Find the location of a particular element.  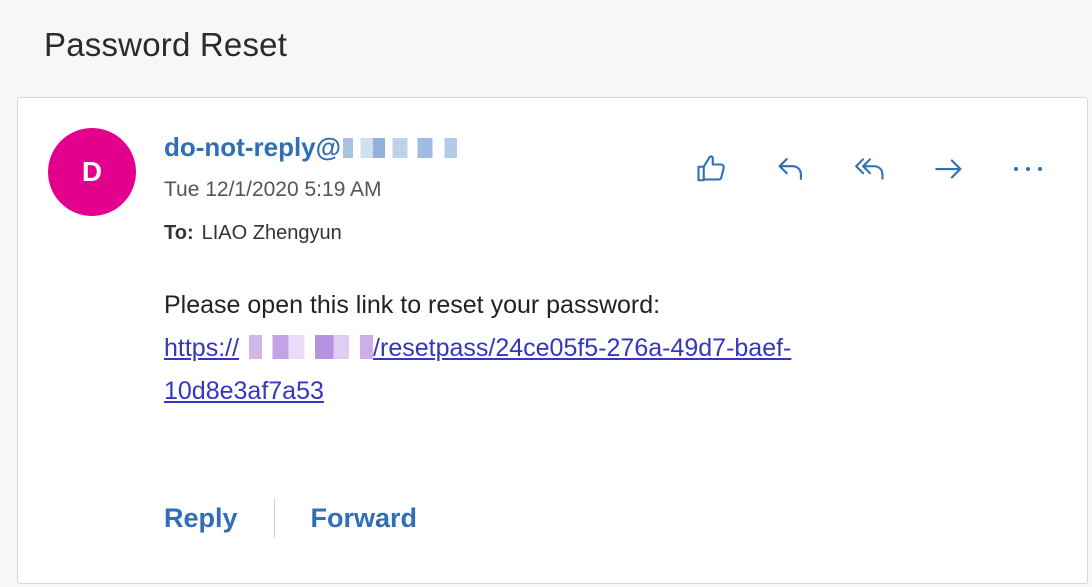

more-button is located at coordinates (1028, 169).